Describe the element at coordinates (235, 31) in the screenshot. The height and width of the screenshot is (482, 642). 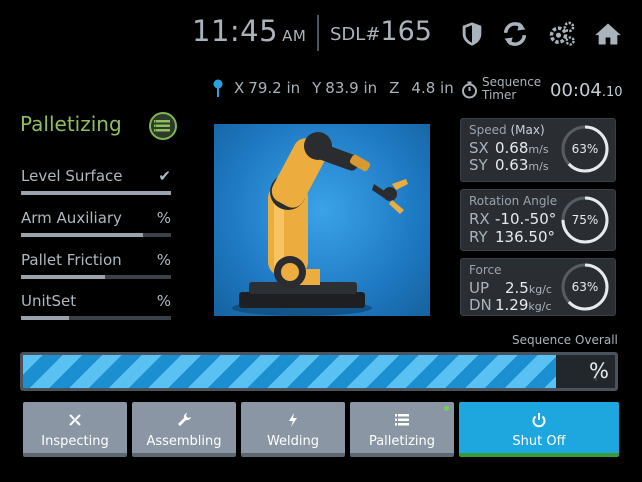
I see `clock-time: 11:45` at that location.